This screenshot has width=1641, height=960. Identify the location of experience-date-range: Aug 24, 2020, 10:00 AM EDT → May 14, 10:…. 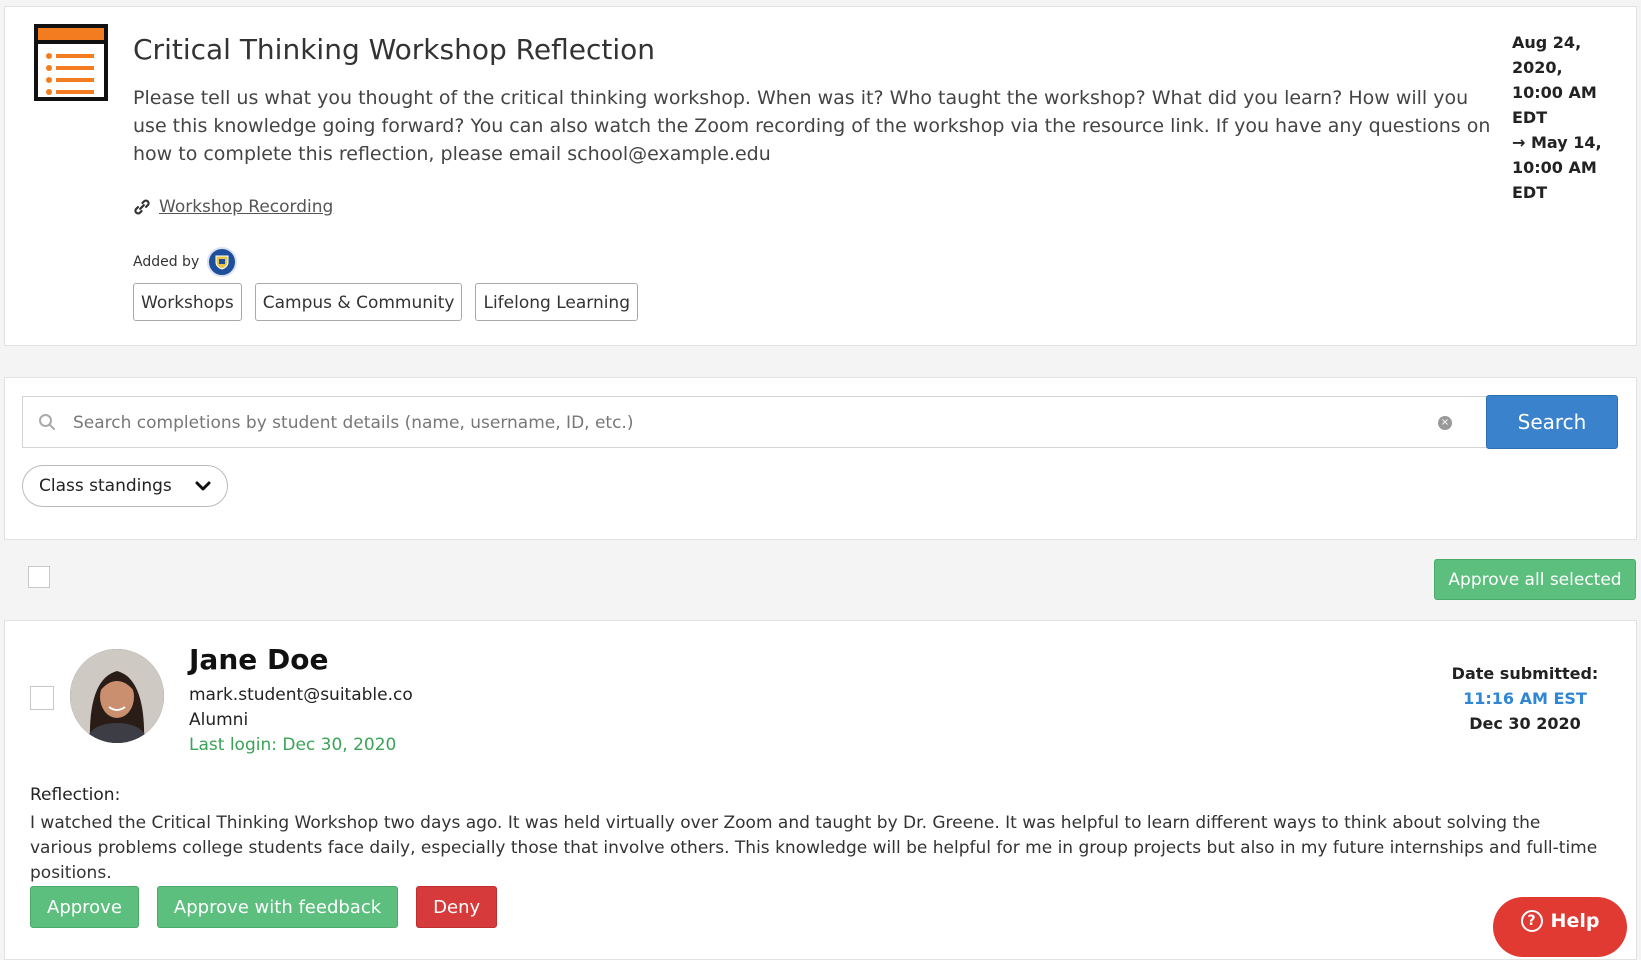
(1564, 117).